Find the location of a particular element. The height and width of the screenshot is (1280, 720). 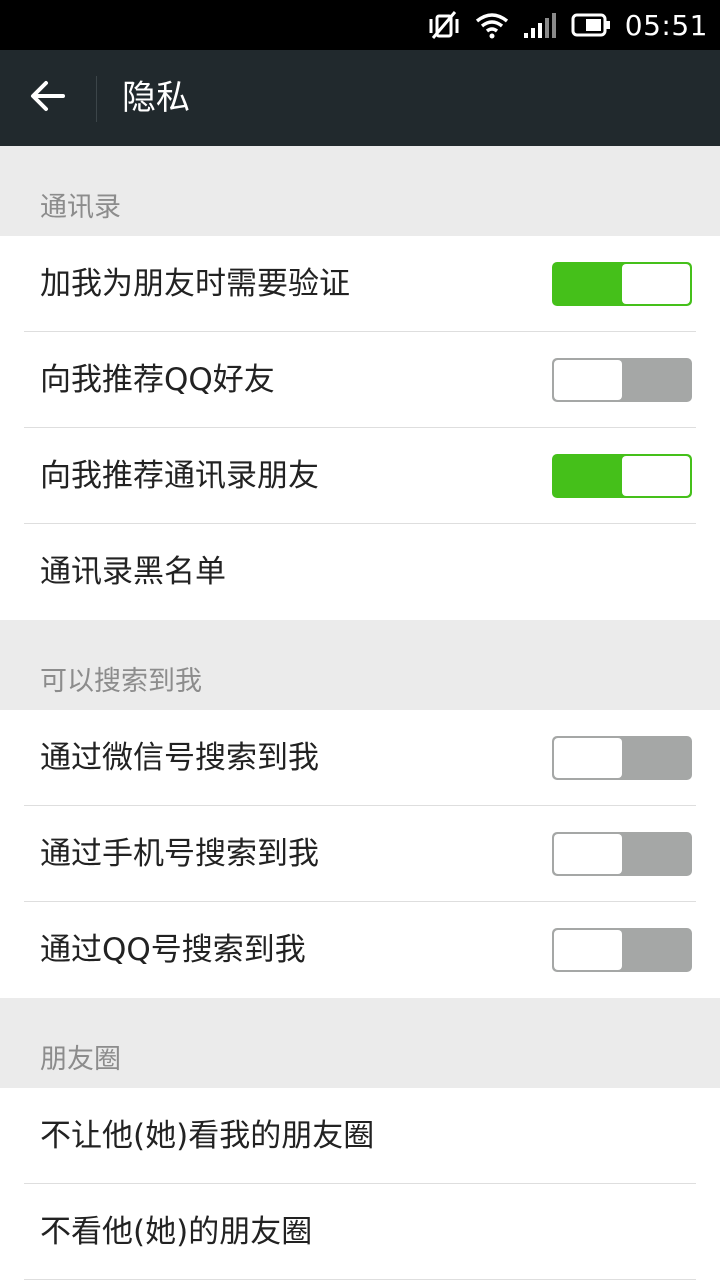

arrow-left-icon is located at coordinates (48, 98).